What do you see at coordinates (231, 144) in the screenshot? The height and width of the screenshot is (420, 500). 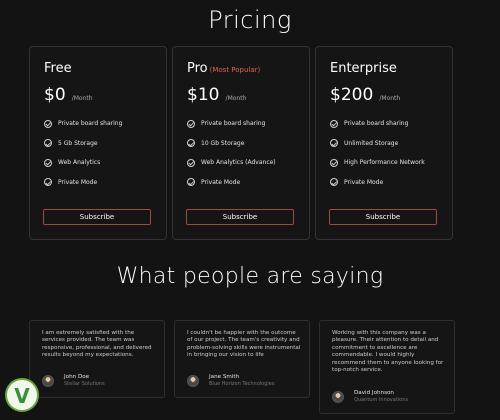 I see `feature-item: 10 Gb Storage` at bounding box center [231, 144].